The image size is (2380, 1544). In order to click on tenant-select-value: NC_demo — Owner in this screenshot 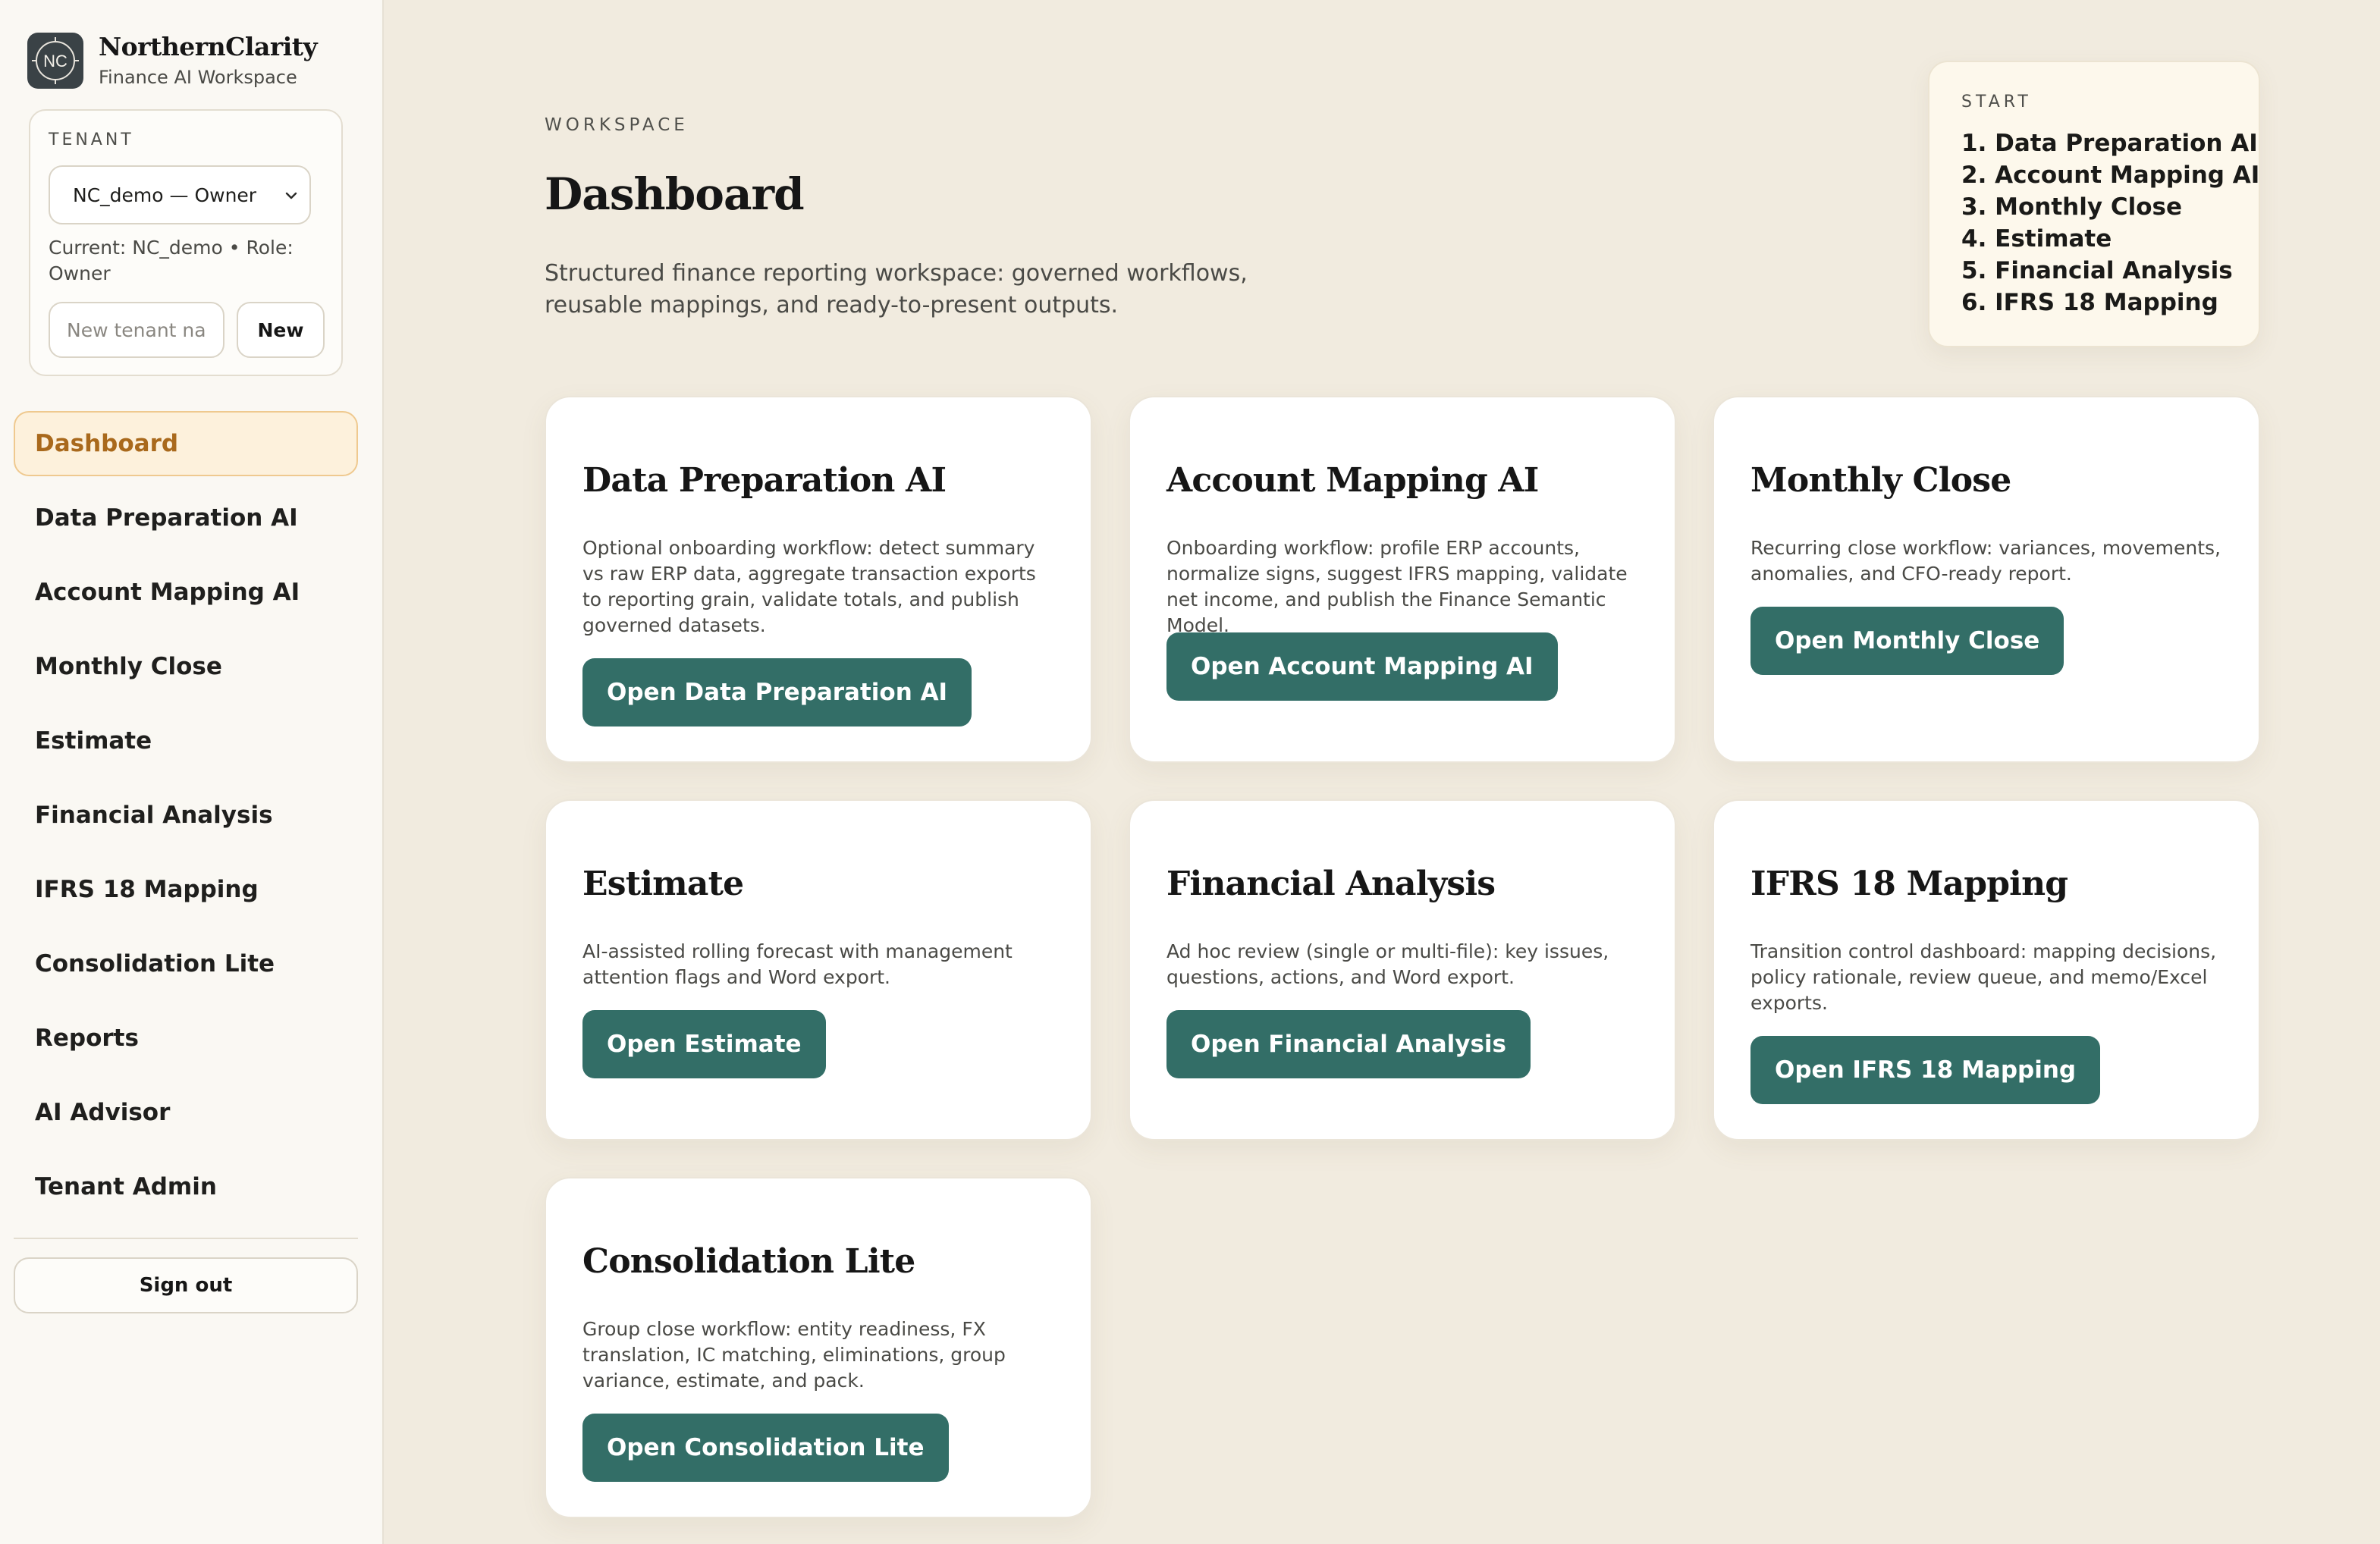, I will do `click(165, 195)`.